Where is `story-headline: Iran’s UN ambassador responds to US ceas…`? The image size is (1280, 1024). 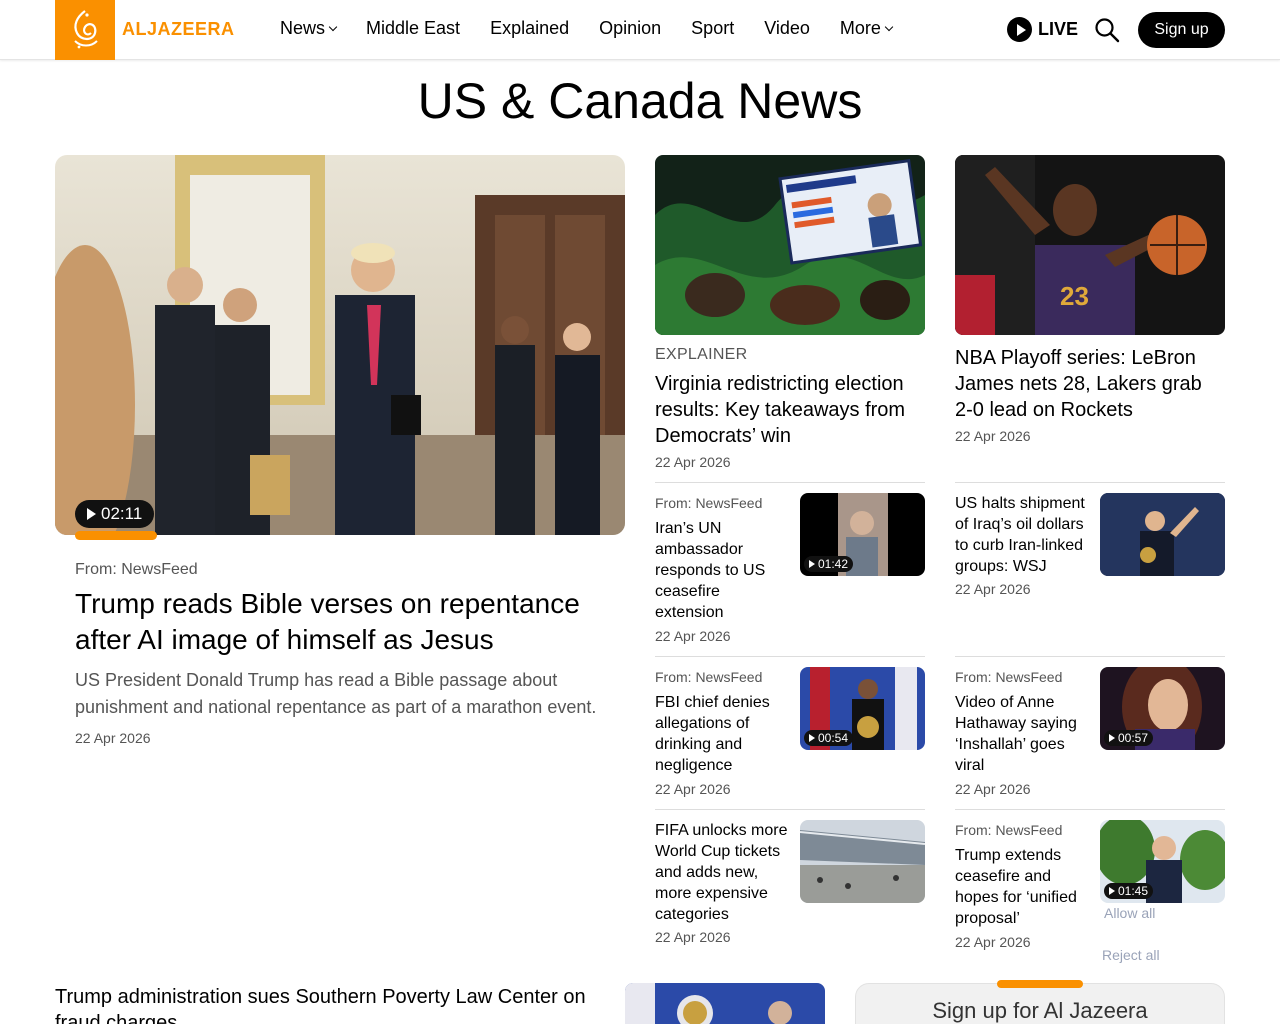
story-headline: Iran’s UN ambassador responds to US ceas… is located at coordinates (722, 570).